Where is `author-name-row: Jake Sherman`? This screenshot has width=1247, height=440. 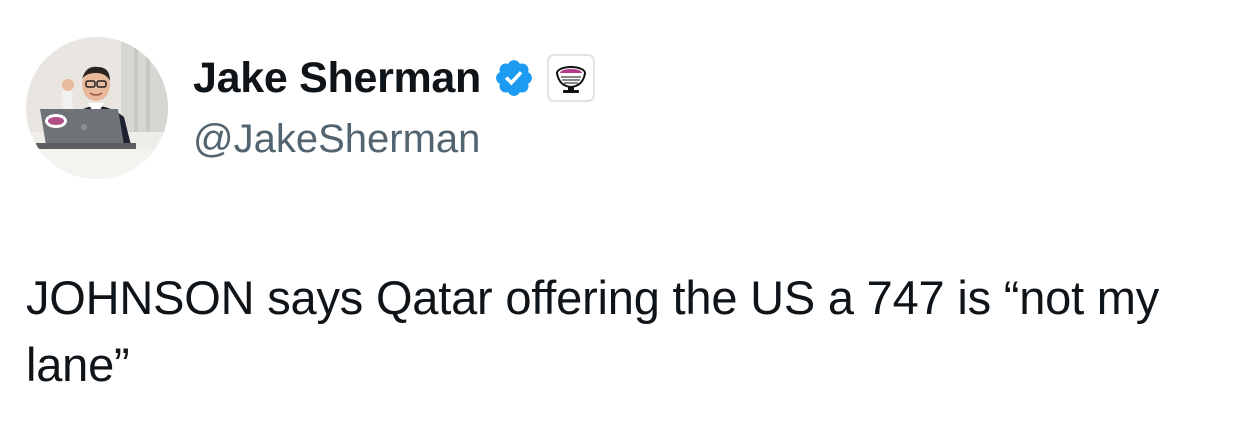
author-name-row: Jake Sherman is located at coordinates (394, 78).